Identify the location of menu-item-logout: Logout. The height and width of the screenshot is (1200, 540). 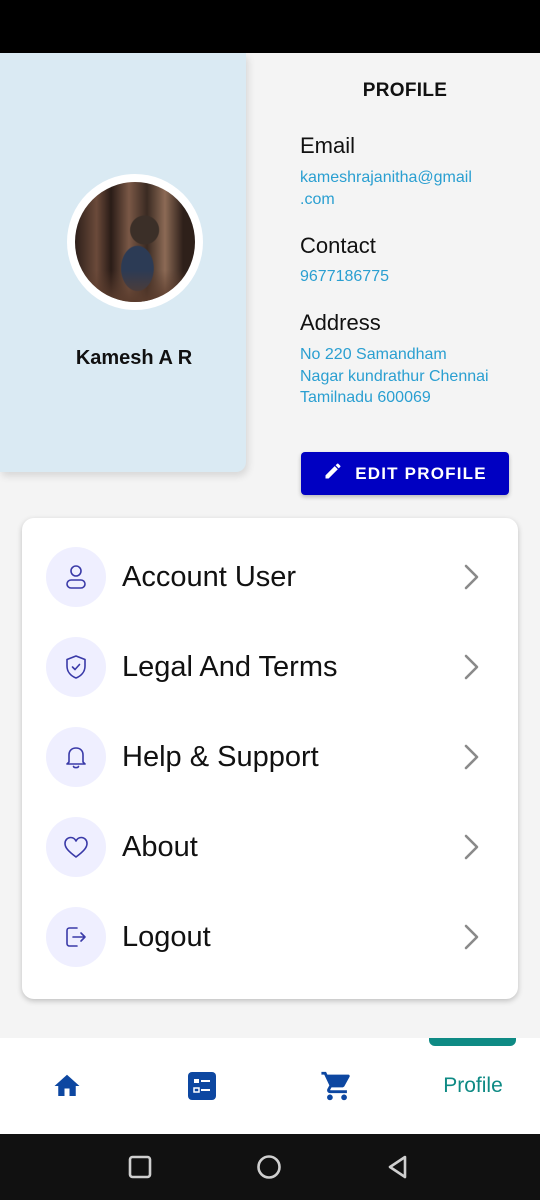
(270, 937).